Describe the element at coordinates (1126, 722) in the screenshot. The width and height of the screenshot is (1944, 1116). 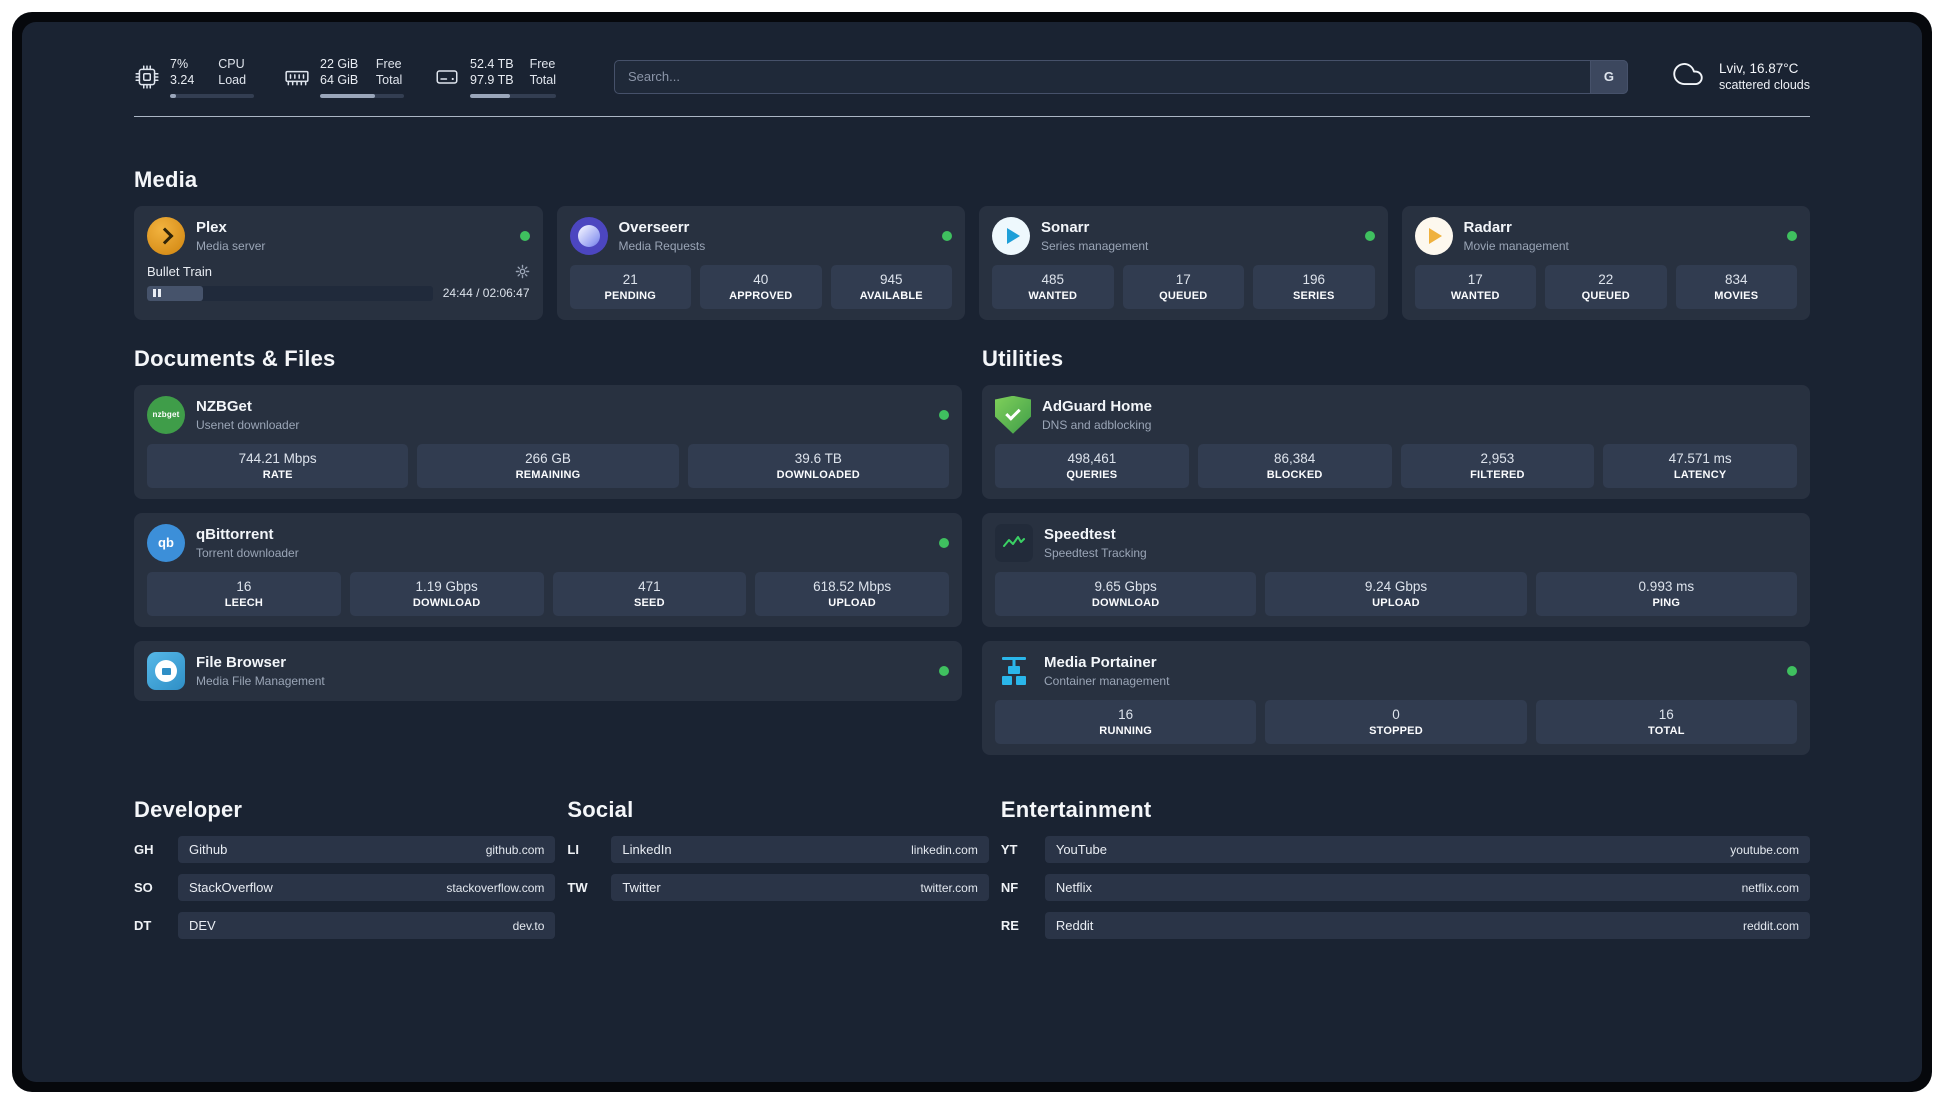
I see `stat-running: 16 RUNNING` at that location.